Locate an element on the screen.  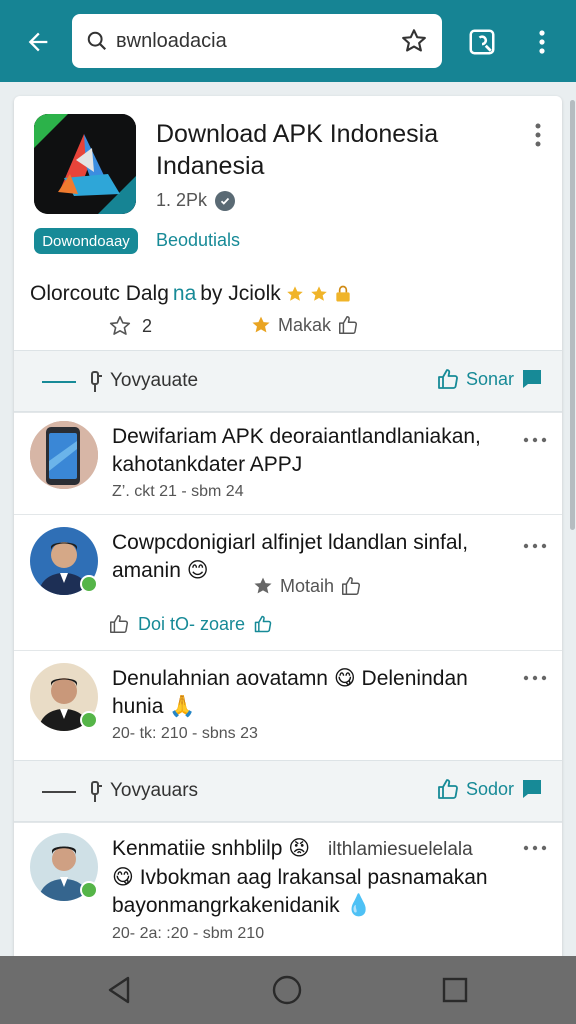
download-count: 1. 2Pk is located at coordinates (196, 200).